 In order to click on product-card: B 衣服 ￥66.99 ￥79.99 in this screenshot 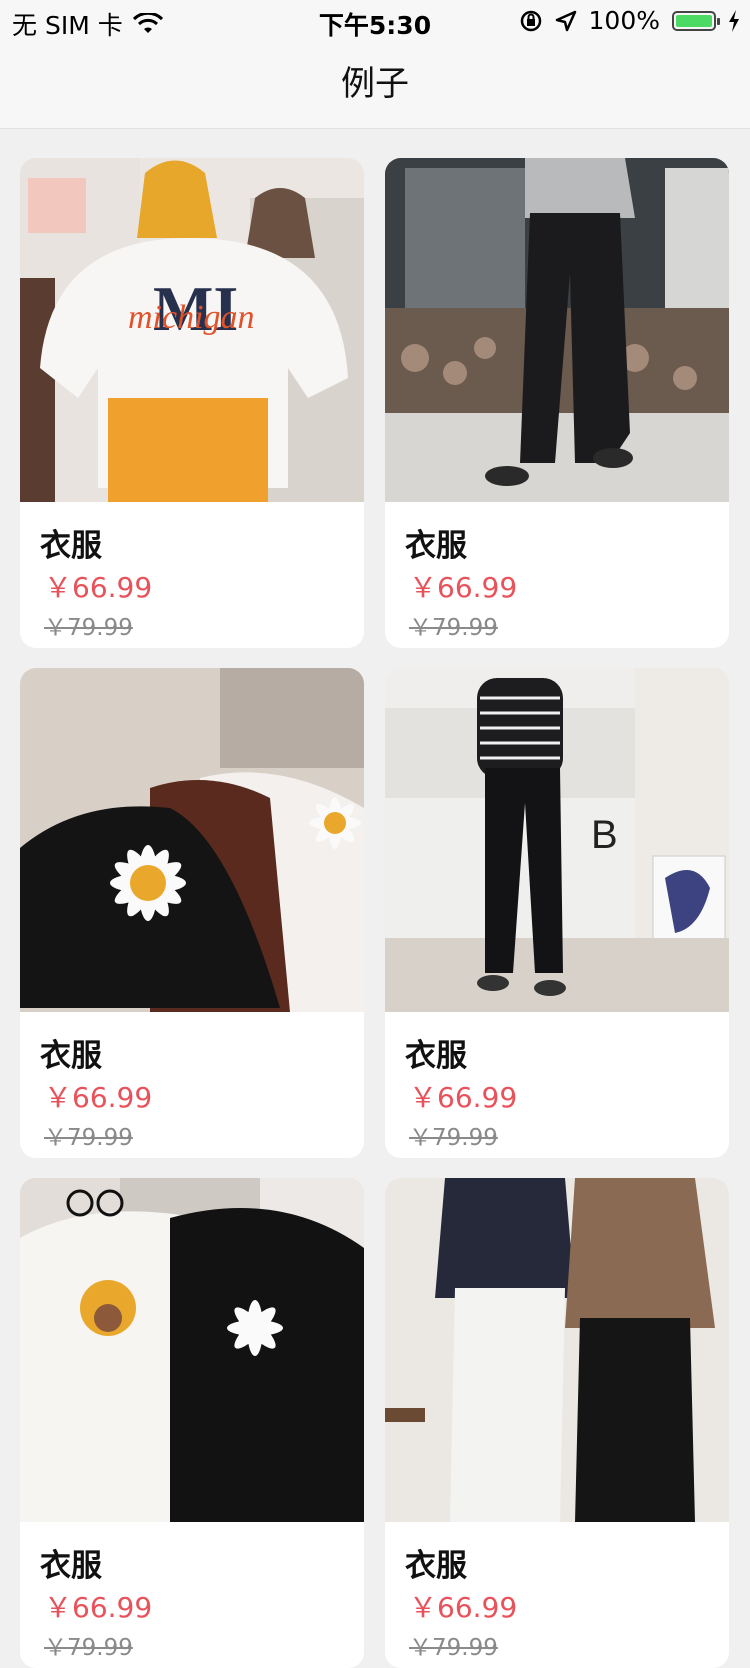, I will do `click(557, 913)`.